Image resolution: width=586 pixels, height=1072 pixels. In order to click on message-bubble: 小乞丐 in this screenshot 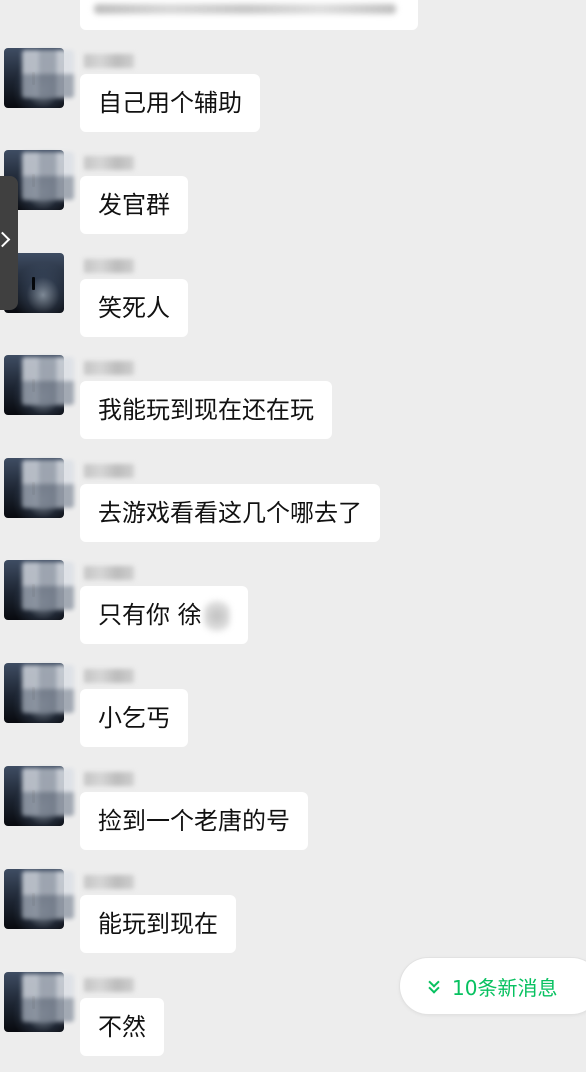, I will do `click(134, 718)`.